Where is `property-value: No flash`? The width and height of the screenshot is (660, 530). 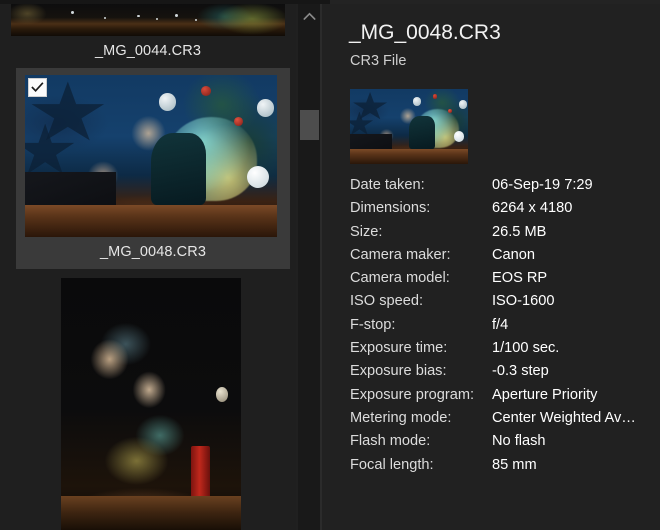
property-value: No flash is located at coordinates (576, 441).